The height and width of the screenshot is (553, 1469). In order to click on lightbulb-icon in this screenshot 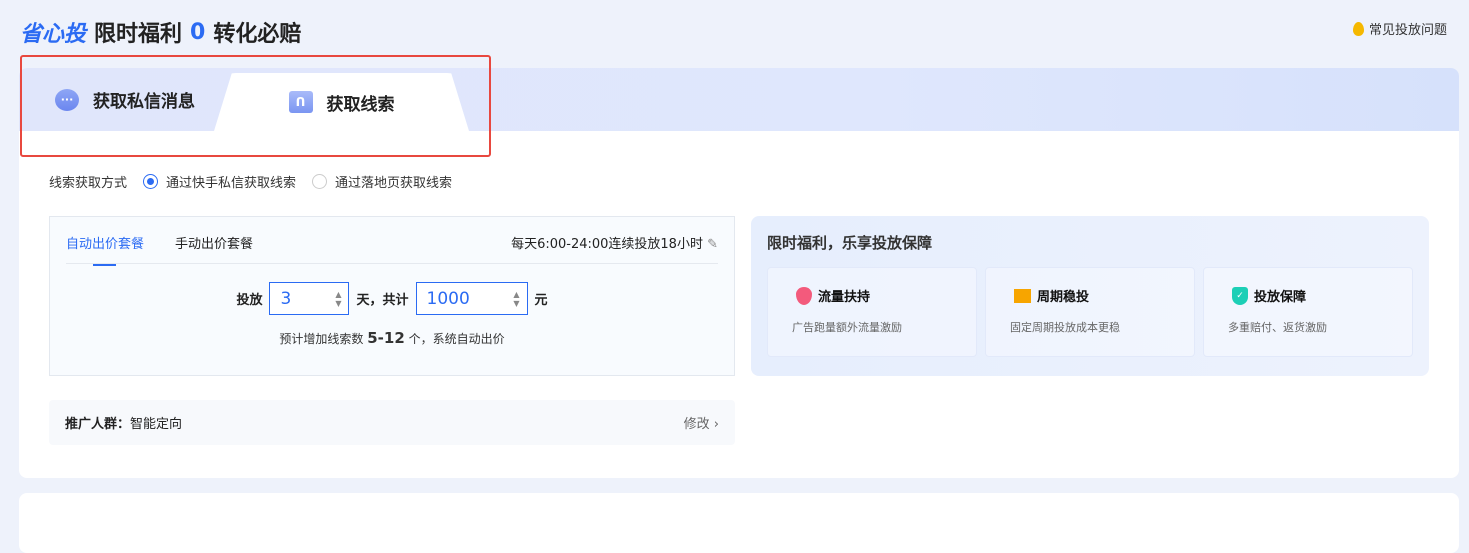, I will do `click(1358, 28)`.